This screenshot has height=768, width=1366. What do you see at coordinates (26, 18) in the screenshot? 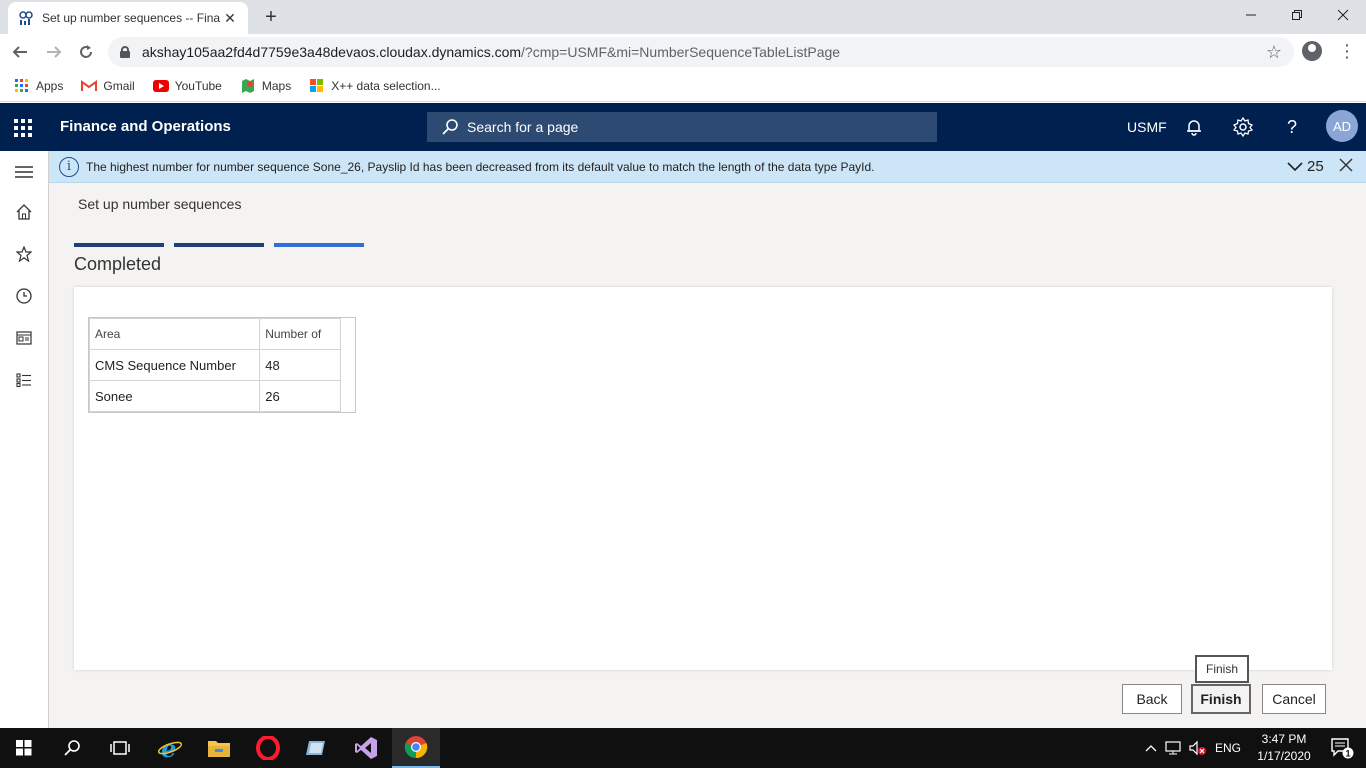
I see `dynamics-favicon-icon` at bounding box center [26, 18].